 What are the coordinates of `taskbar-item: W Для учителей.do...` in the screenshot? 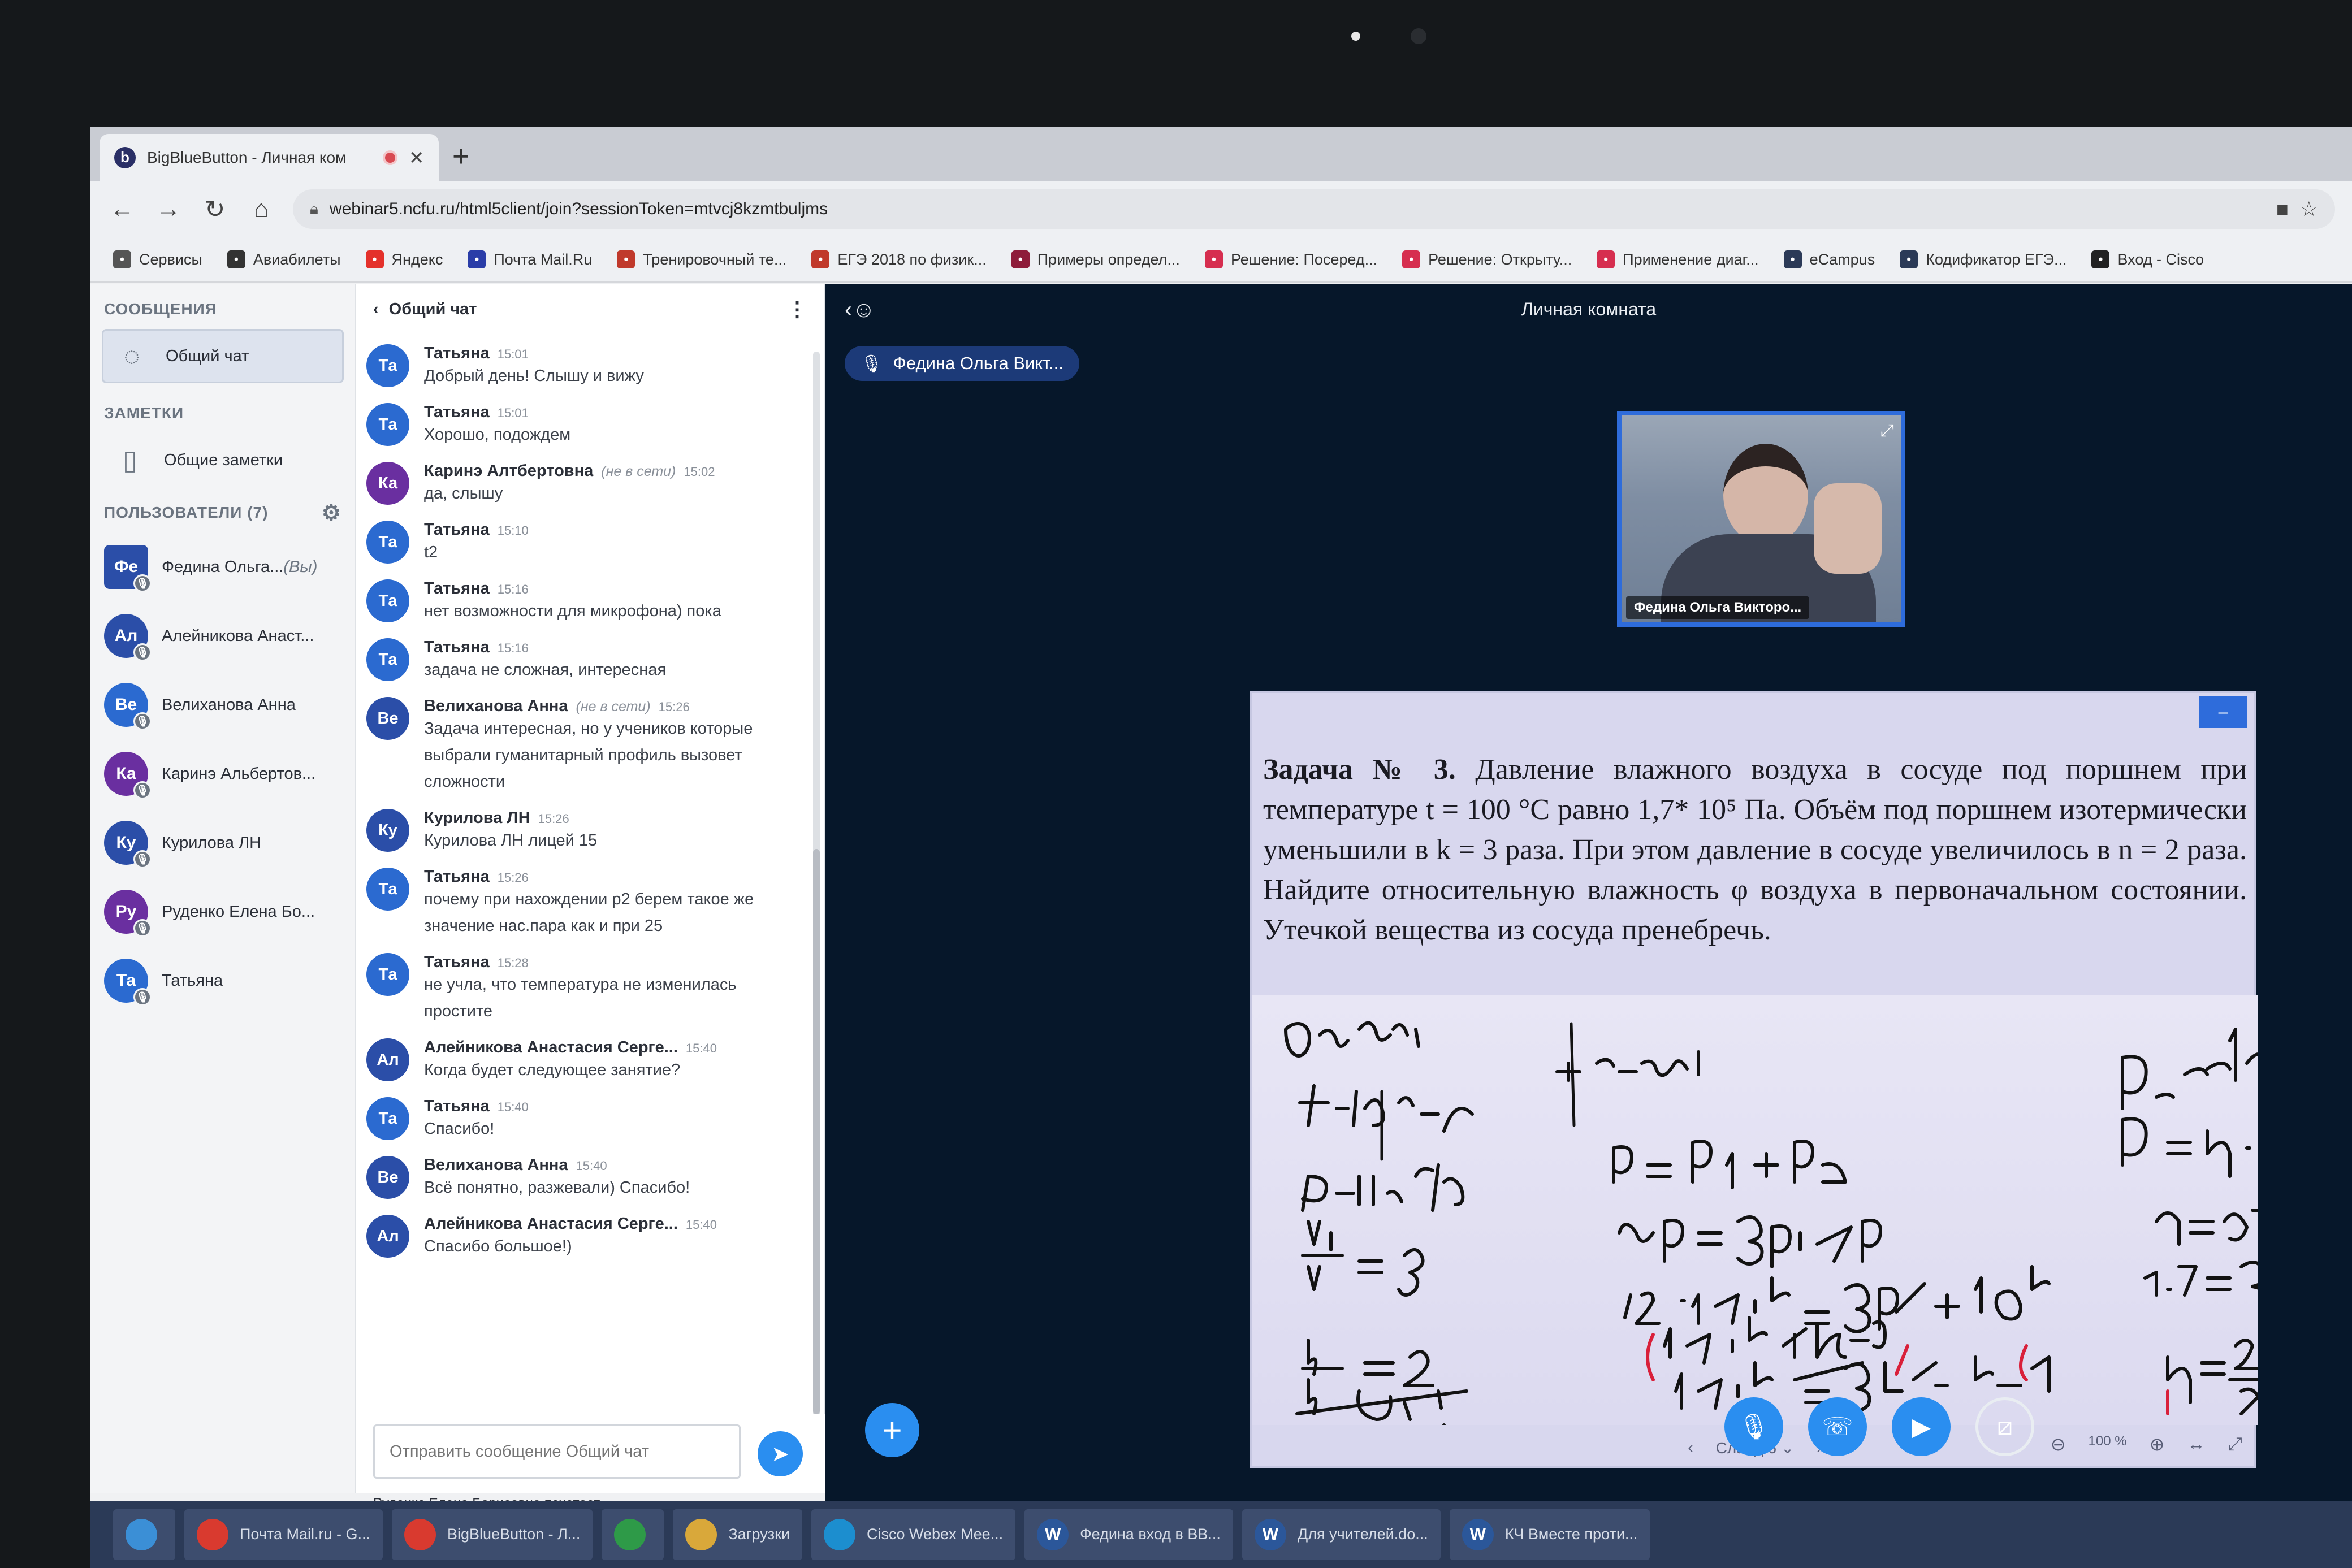 It's located at (1341, 1534).